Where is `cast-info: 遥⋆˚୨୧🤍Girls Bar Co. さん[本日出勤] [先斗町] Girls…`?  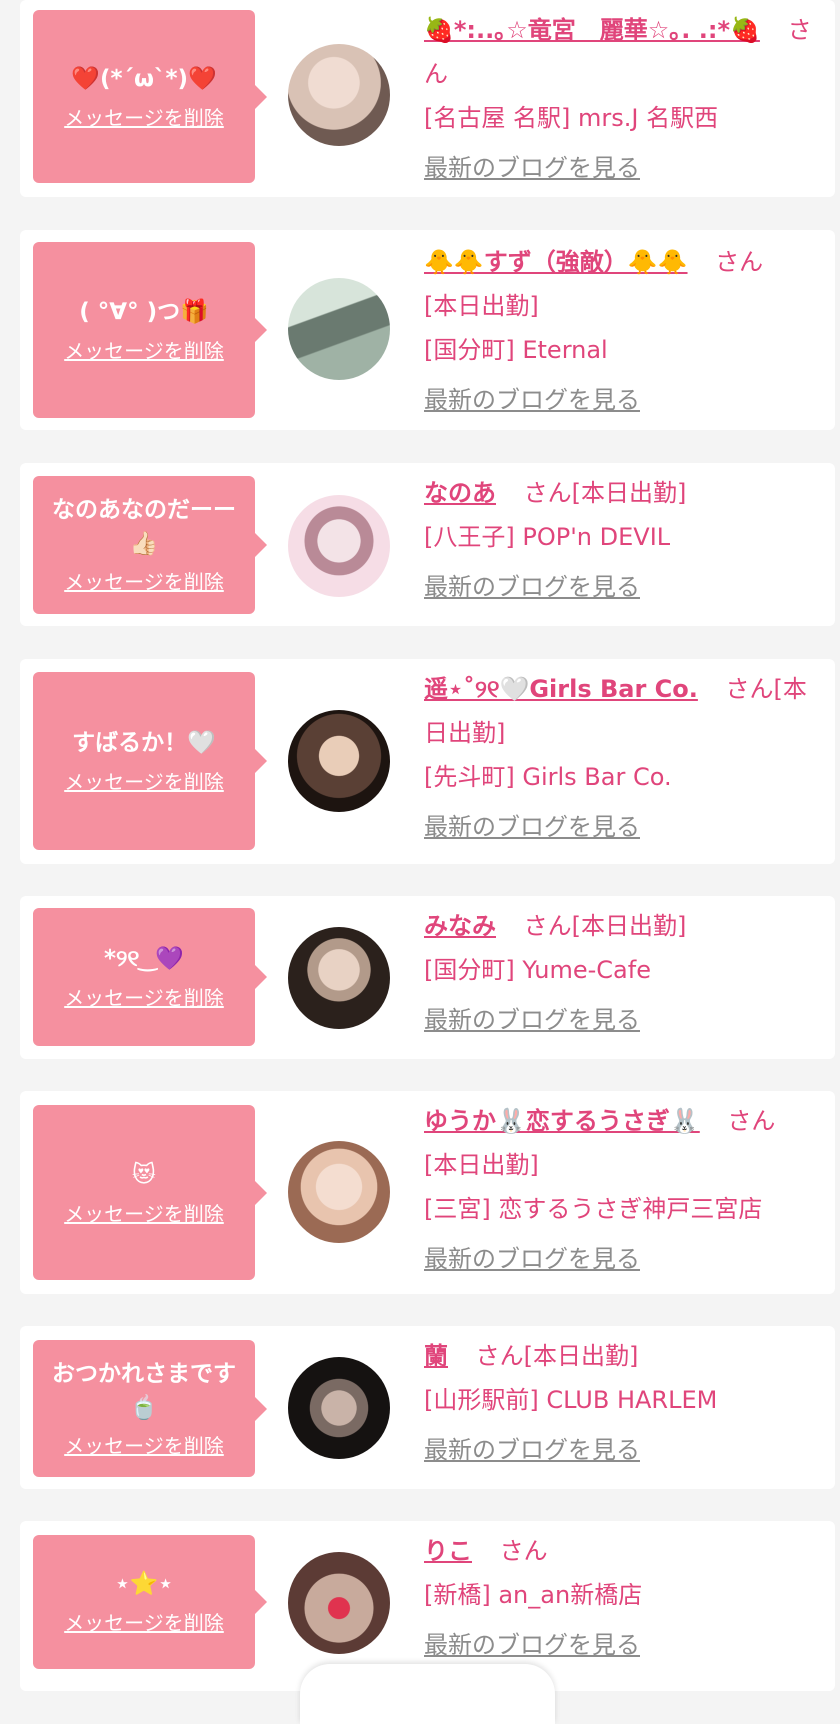
cast-info: 遥⋆˚୨୧🤍Girls Bar Co. さん[本日出勤] [先斗町] Girls… is located at coordinates (624, 758).